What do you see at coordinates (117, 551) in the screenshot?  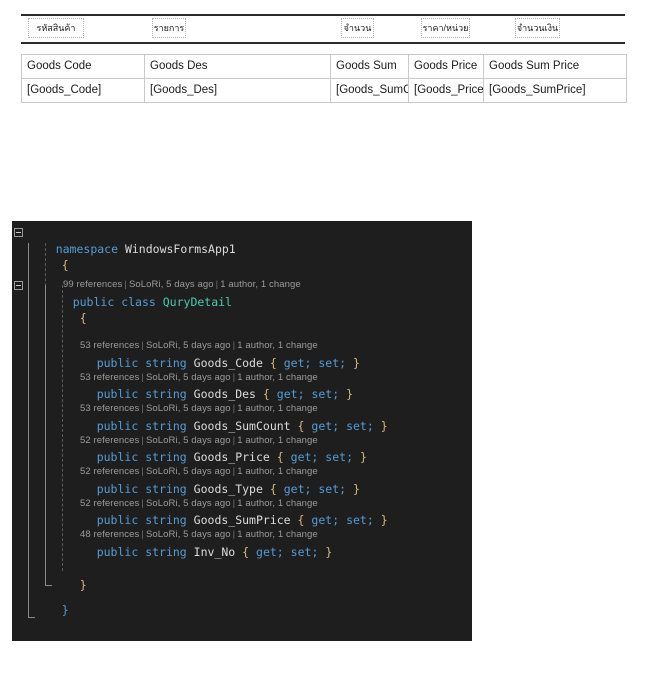 I see `code-token-modifier: public` at bounding box center [117, 551].